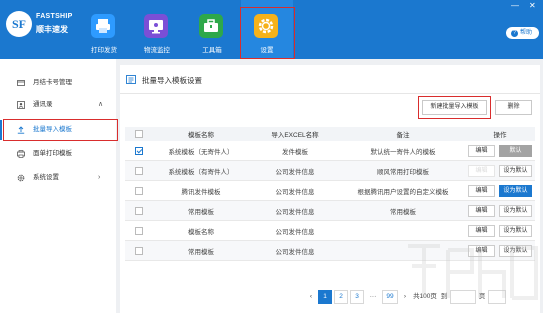  I want to click on sidebar-item-waybill-print-template: 面单打印模板, so click(58, 154).